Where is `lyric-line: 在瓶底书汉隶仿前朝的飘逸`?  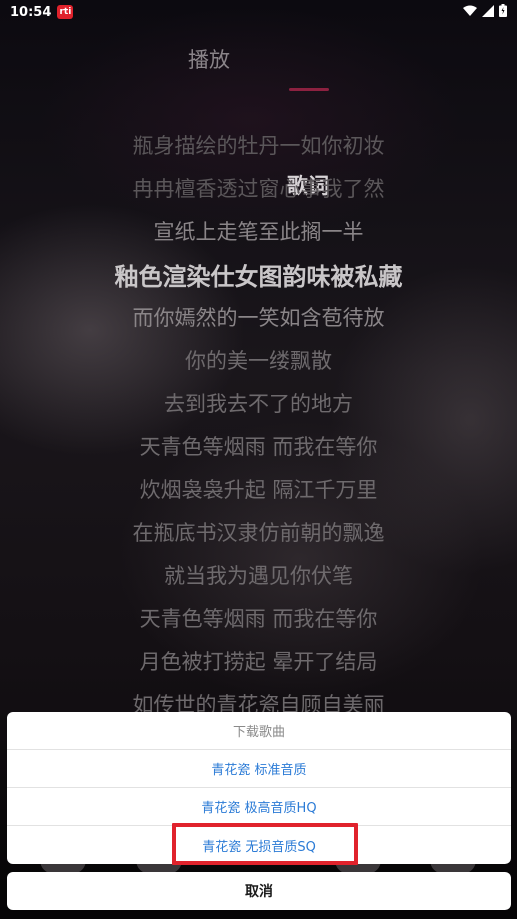
lyric-line: 在瓶底书汉隶仿前朝的飘逸 is located at coordinates (258, 533).